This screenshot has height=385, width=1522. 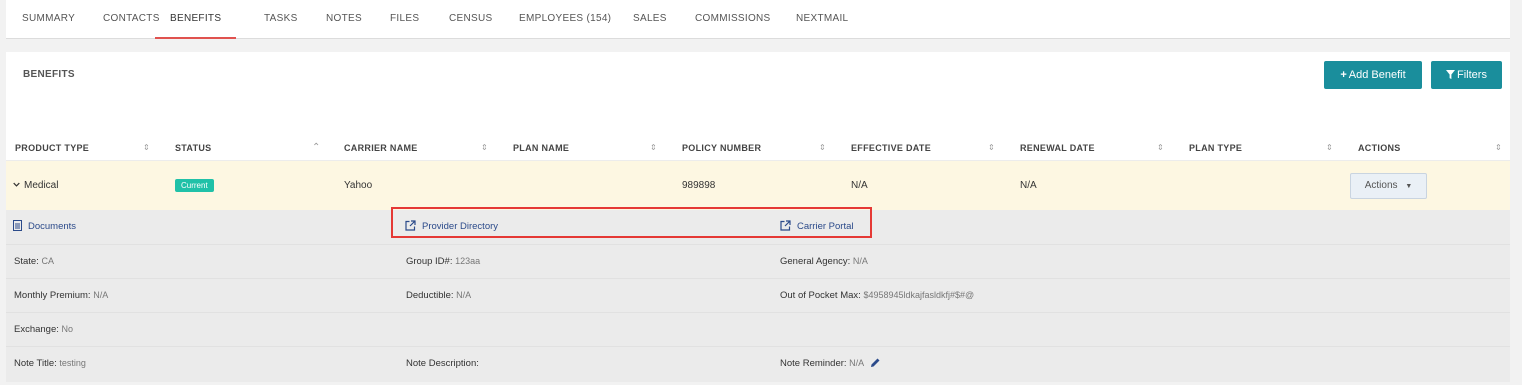 I want to click on document-icon, so click(x=17, y=225).